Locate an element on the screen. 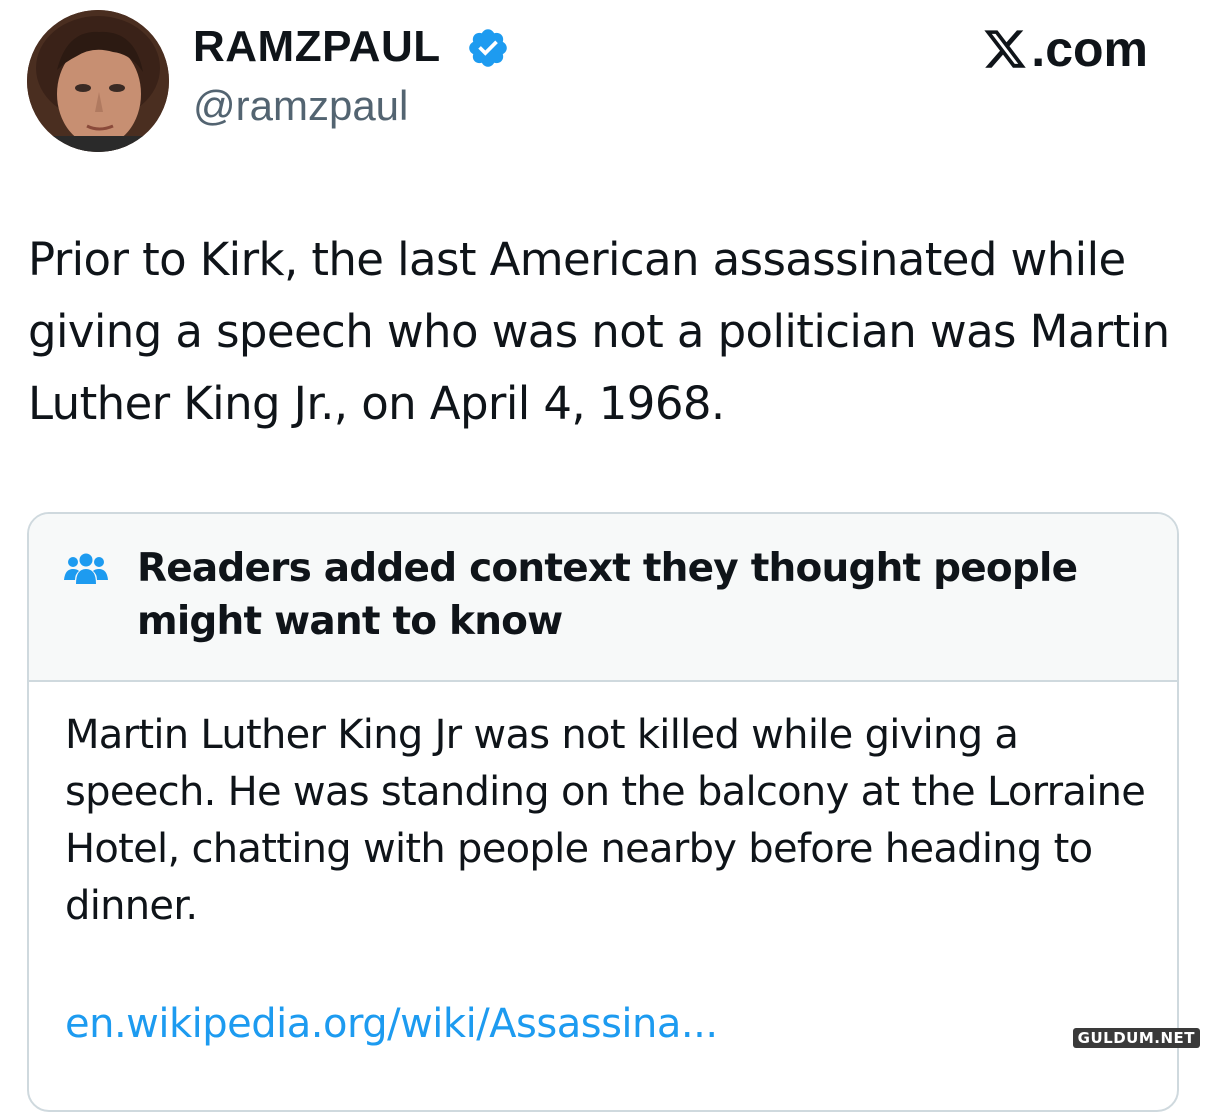 This screenshot has width=1206, height=1112. profile-photo is located at coordinates (98, 81).